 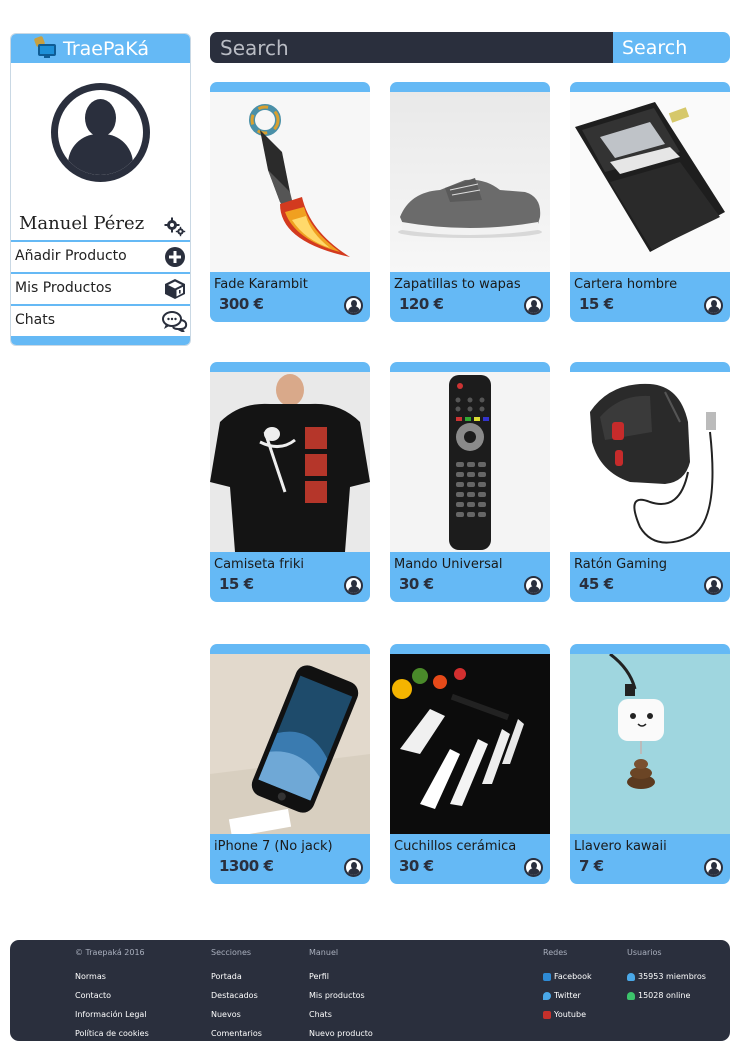 I want to click on footer-redes-heading: Redes, so click(x=555, y=952).